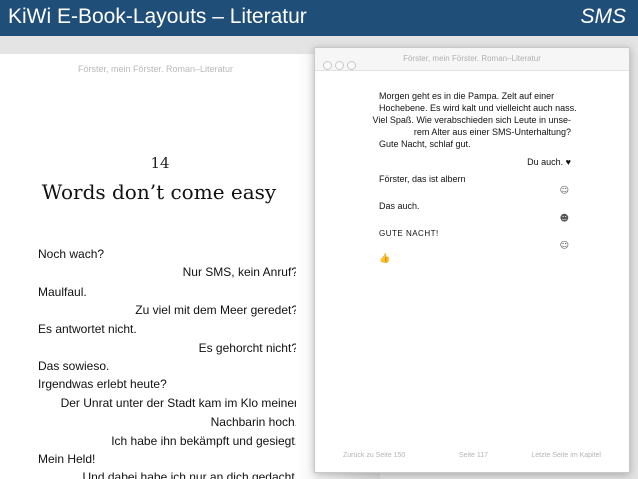  What do you see at coordinates (156, 69) in the screenshot?
I see `running-head: Förster, mein Förster. Roman–Literatur` at bounding box center [156, 69].